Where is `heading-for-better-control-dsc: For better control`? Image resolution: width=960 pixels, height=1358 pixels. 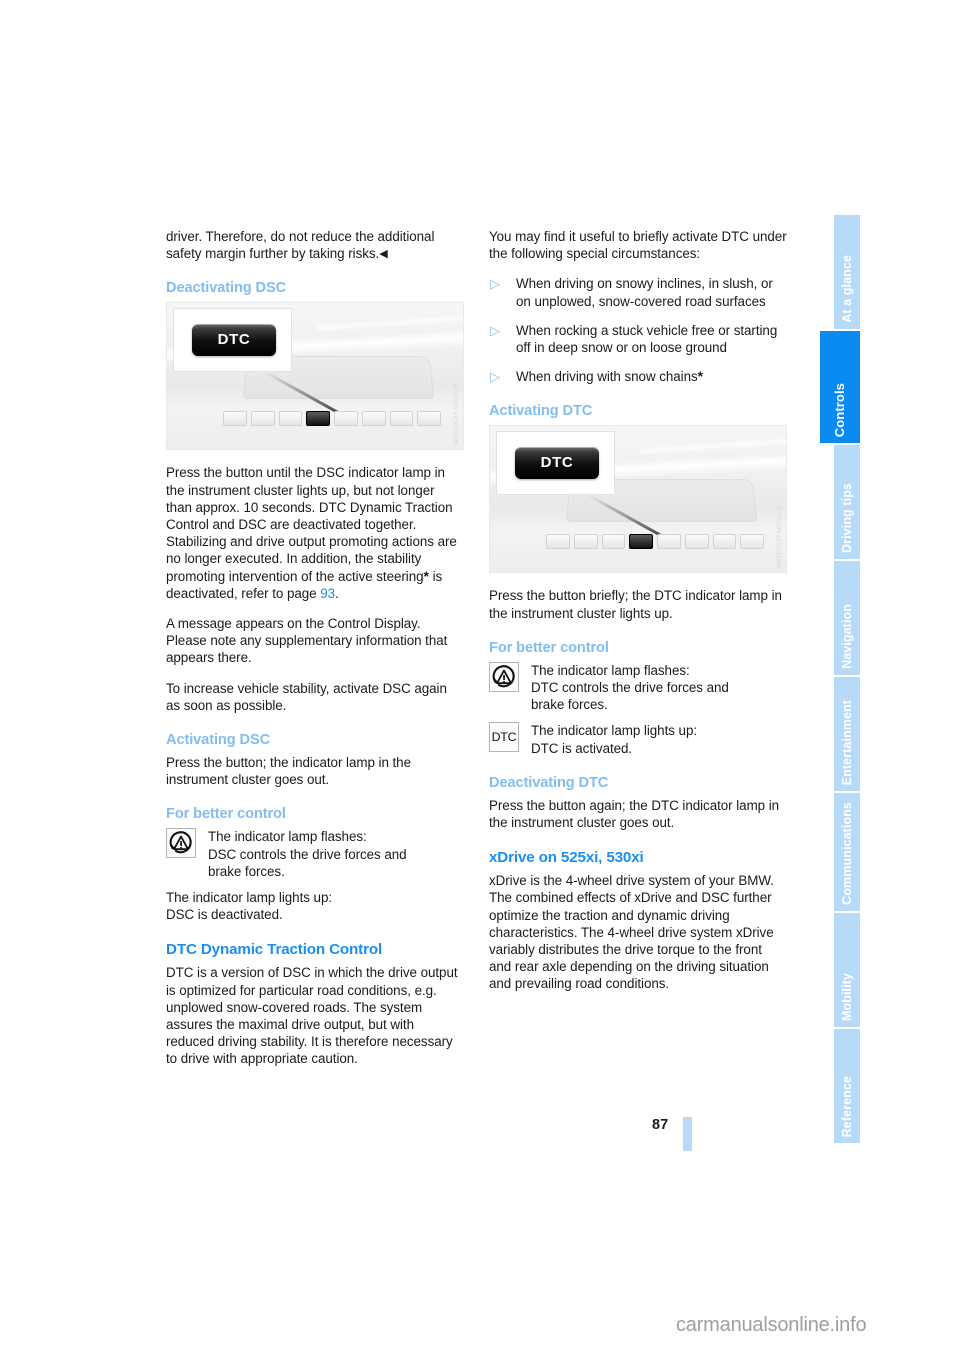 heading-for-better-control-dsc: For better control is located at coordinates (226, 814).